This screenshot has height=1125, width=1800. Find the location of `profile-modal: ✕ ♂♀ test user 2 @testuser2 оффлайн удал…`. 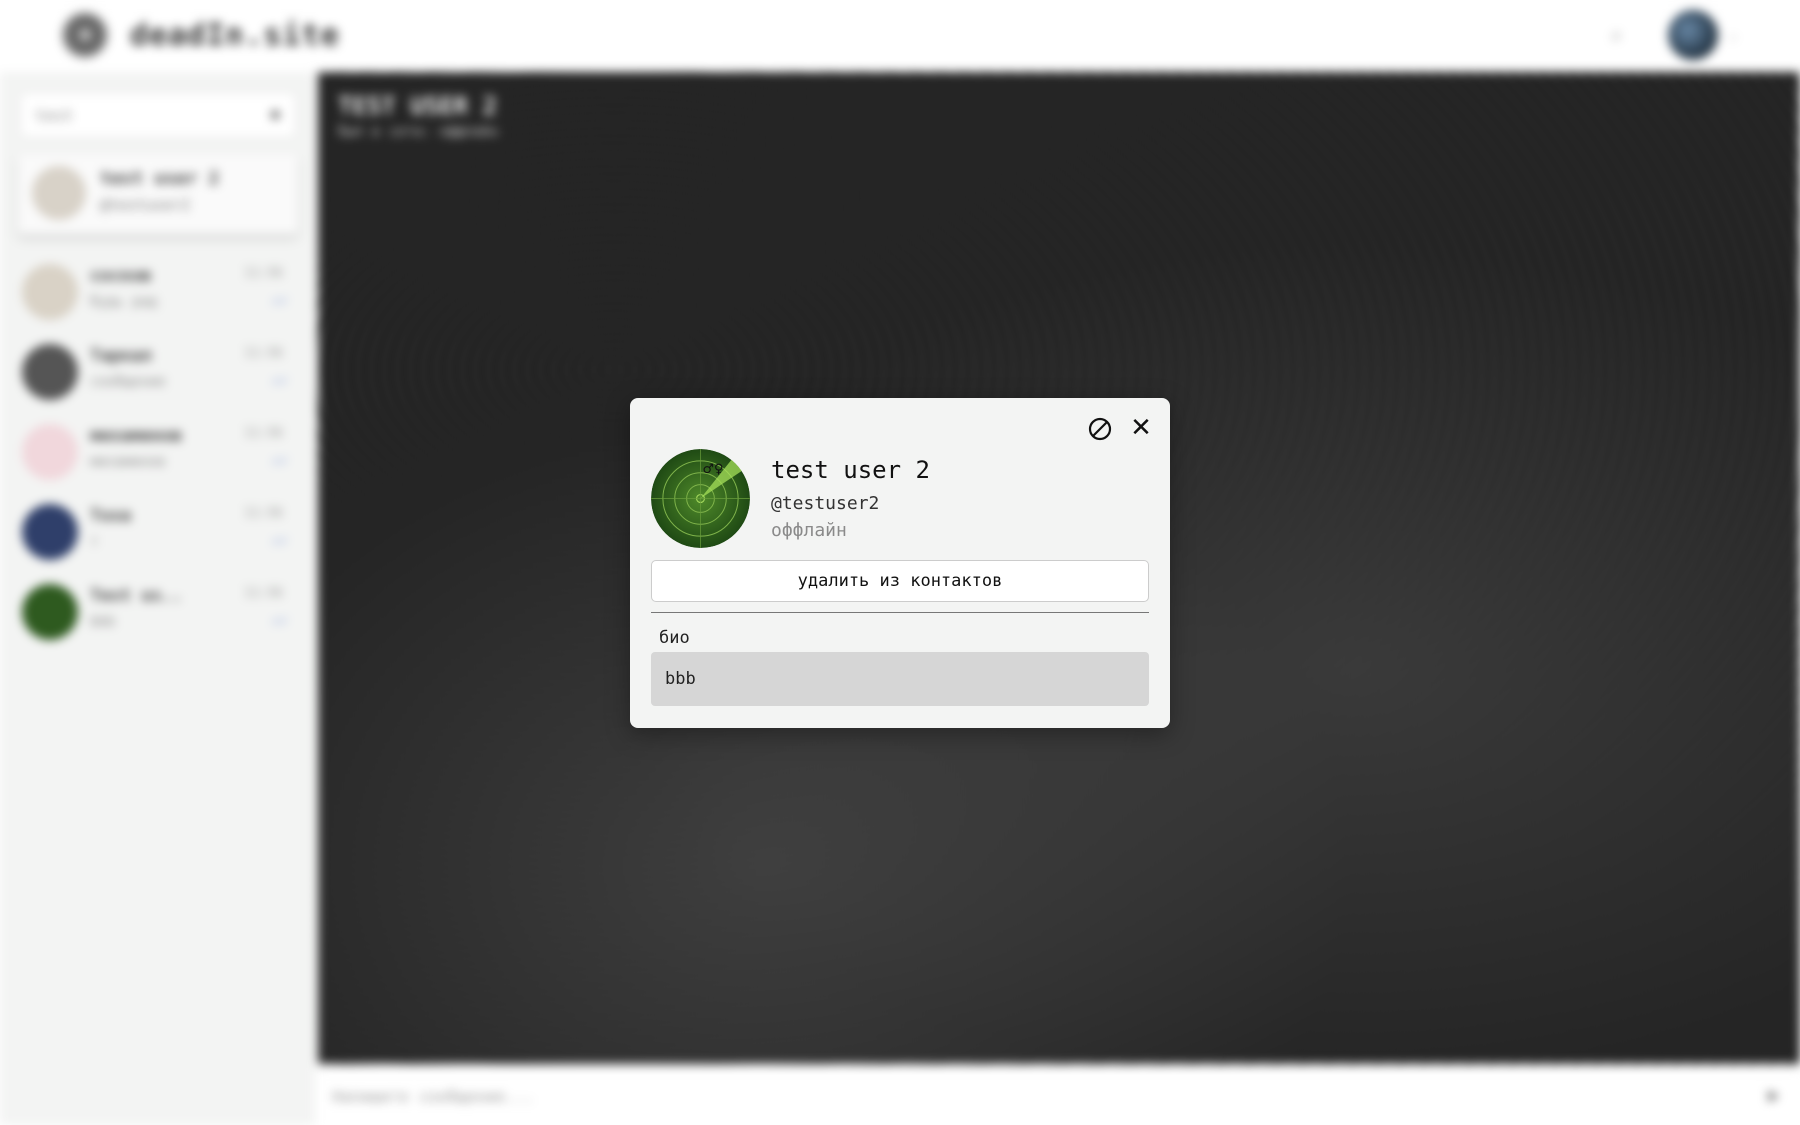

profile-modal: ✕ ♂♀ test user 2 @testuser2 оффлайн удал… is located at coordinates (900, 563).